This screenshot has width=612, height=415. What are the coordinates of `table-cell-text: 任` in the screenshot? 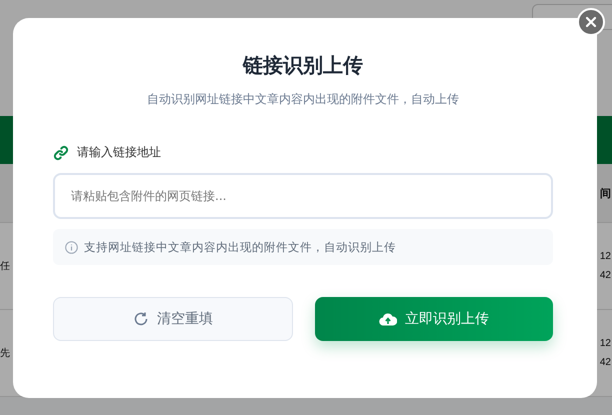 It's located at (5, 266).